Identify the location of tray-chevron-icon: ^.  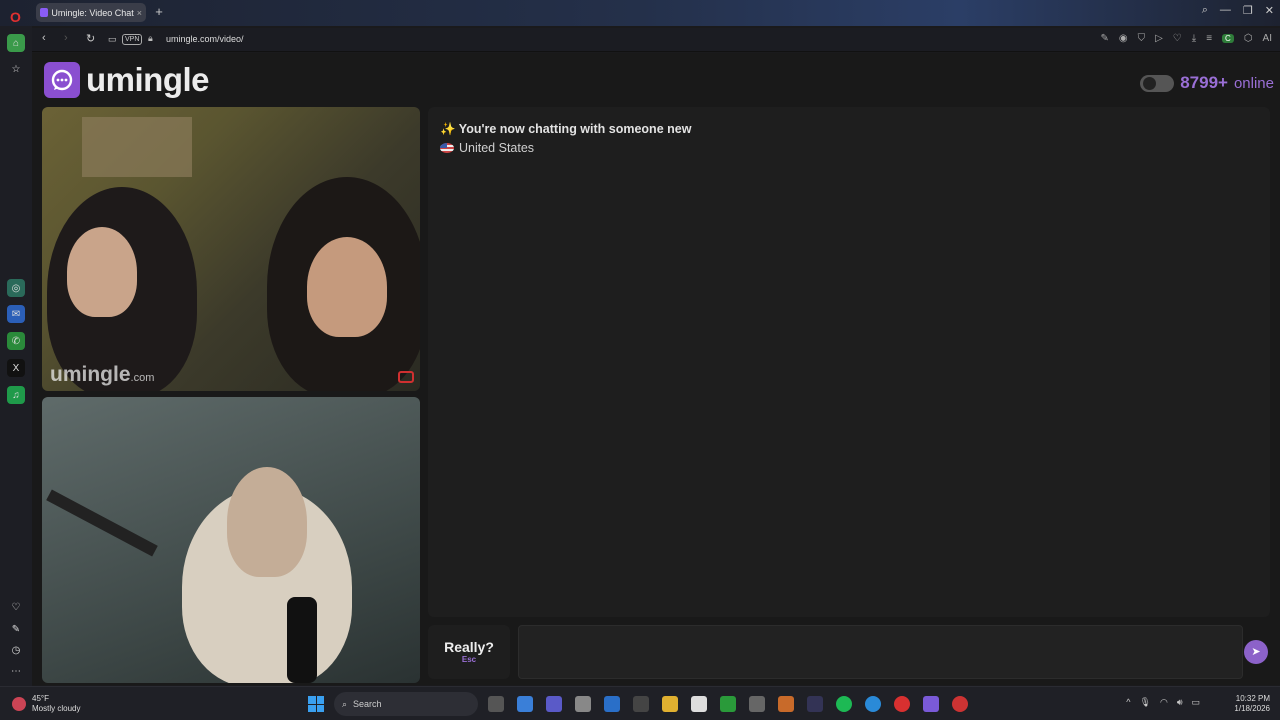
(1128, 702).